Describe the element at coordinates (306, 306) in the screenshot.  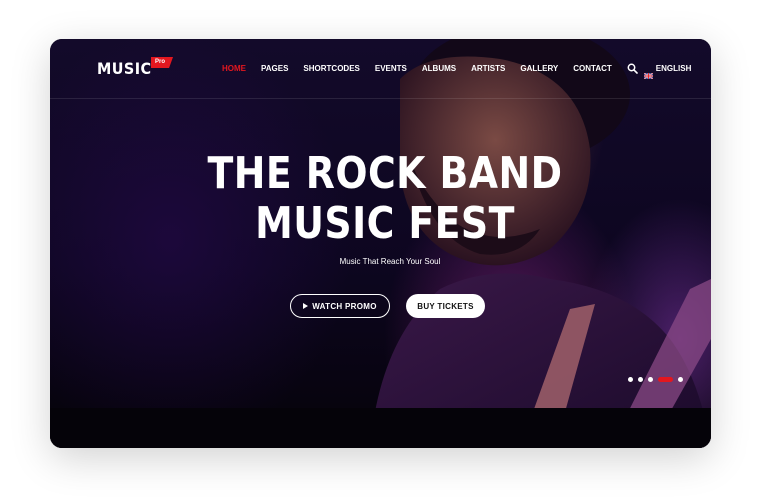
I see `play-icon` at that location.